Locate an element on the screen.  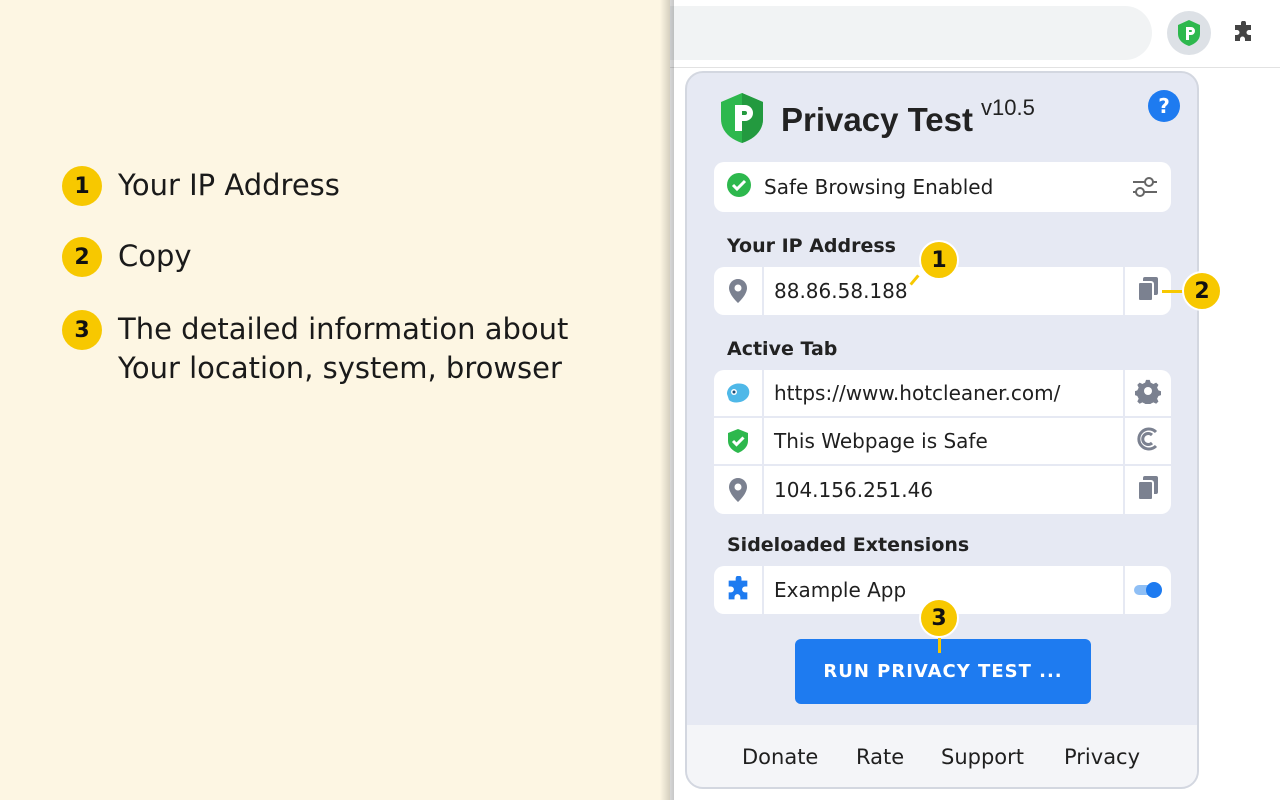
donate-link: Donate is located at coordinates (780, 757).